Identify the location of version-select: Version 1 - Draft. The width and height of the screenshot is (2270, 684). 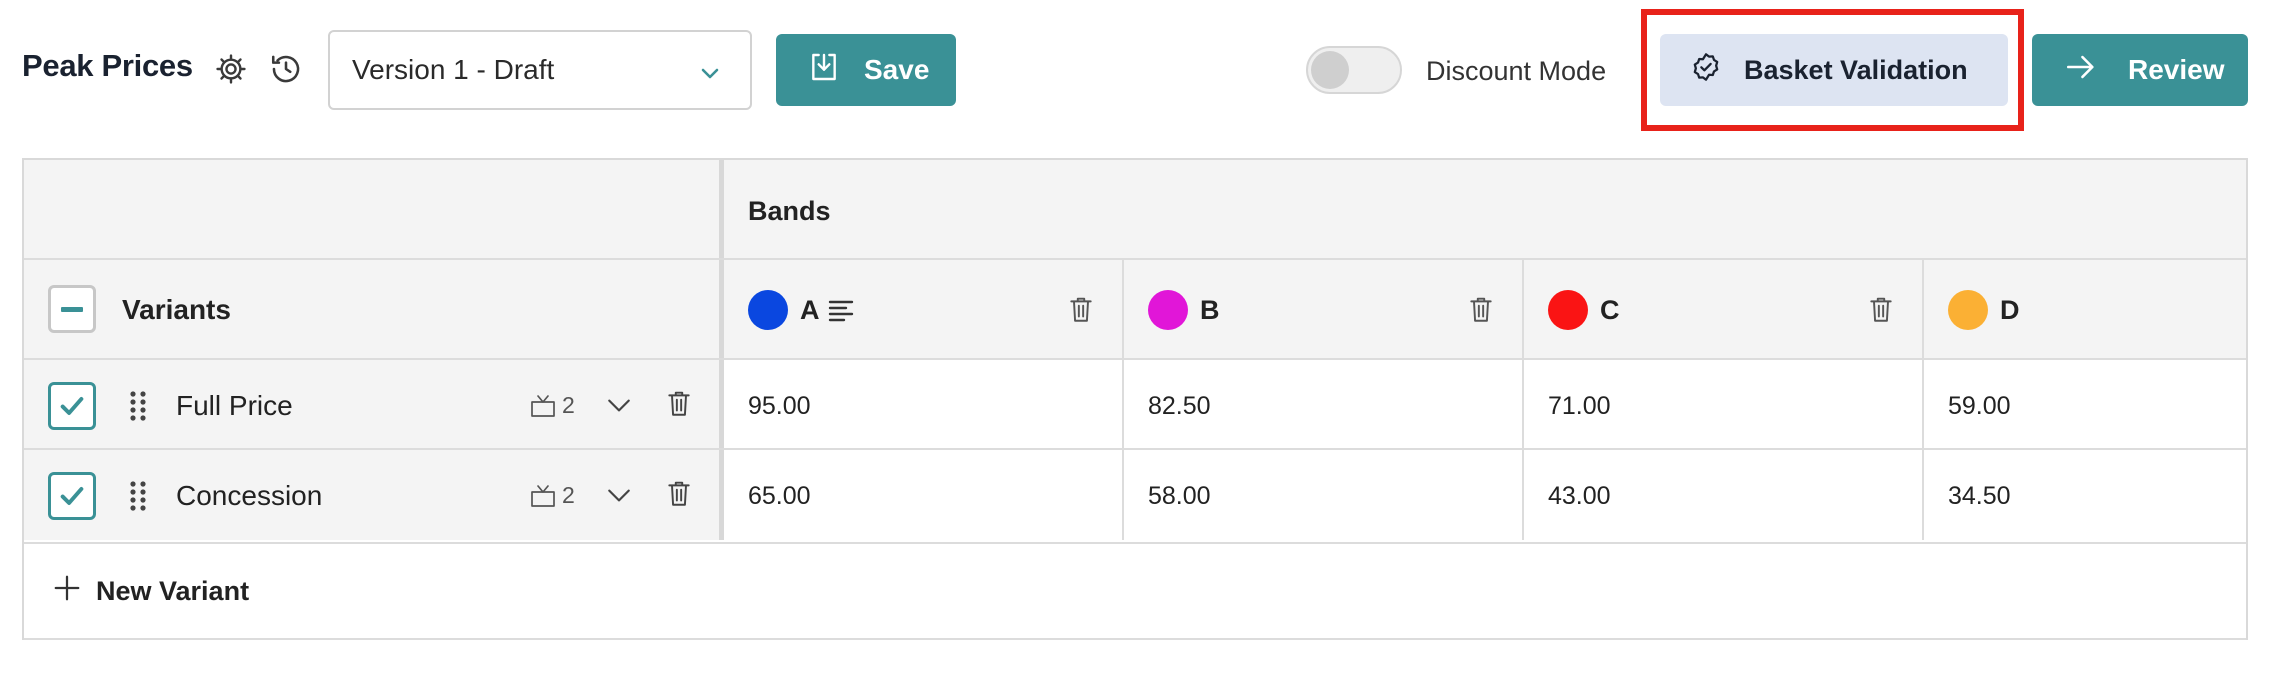
(540, 70).